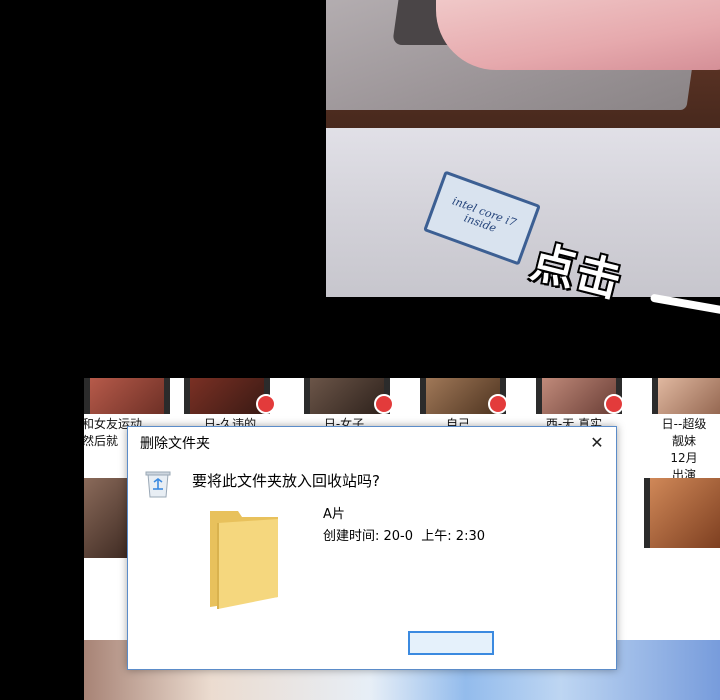 This screenshot has width=720, height=700. Describe the element at coordinates (244, 560) in the screenshot. I see `folder-icon` at that location.